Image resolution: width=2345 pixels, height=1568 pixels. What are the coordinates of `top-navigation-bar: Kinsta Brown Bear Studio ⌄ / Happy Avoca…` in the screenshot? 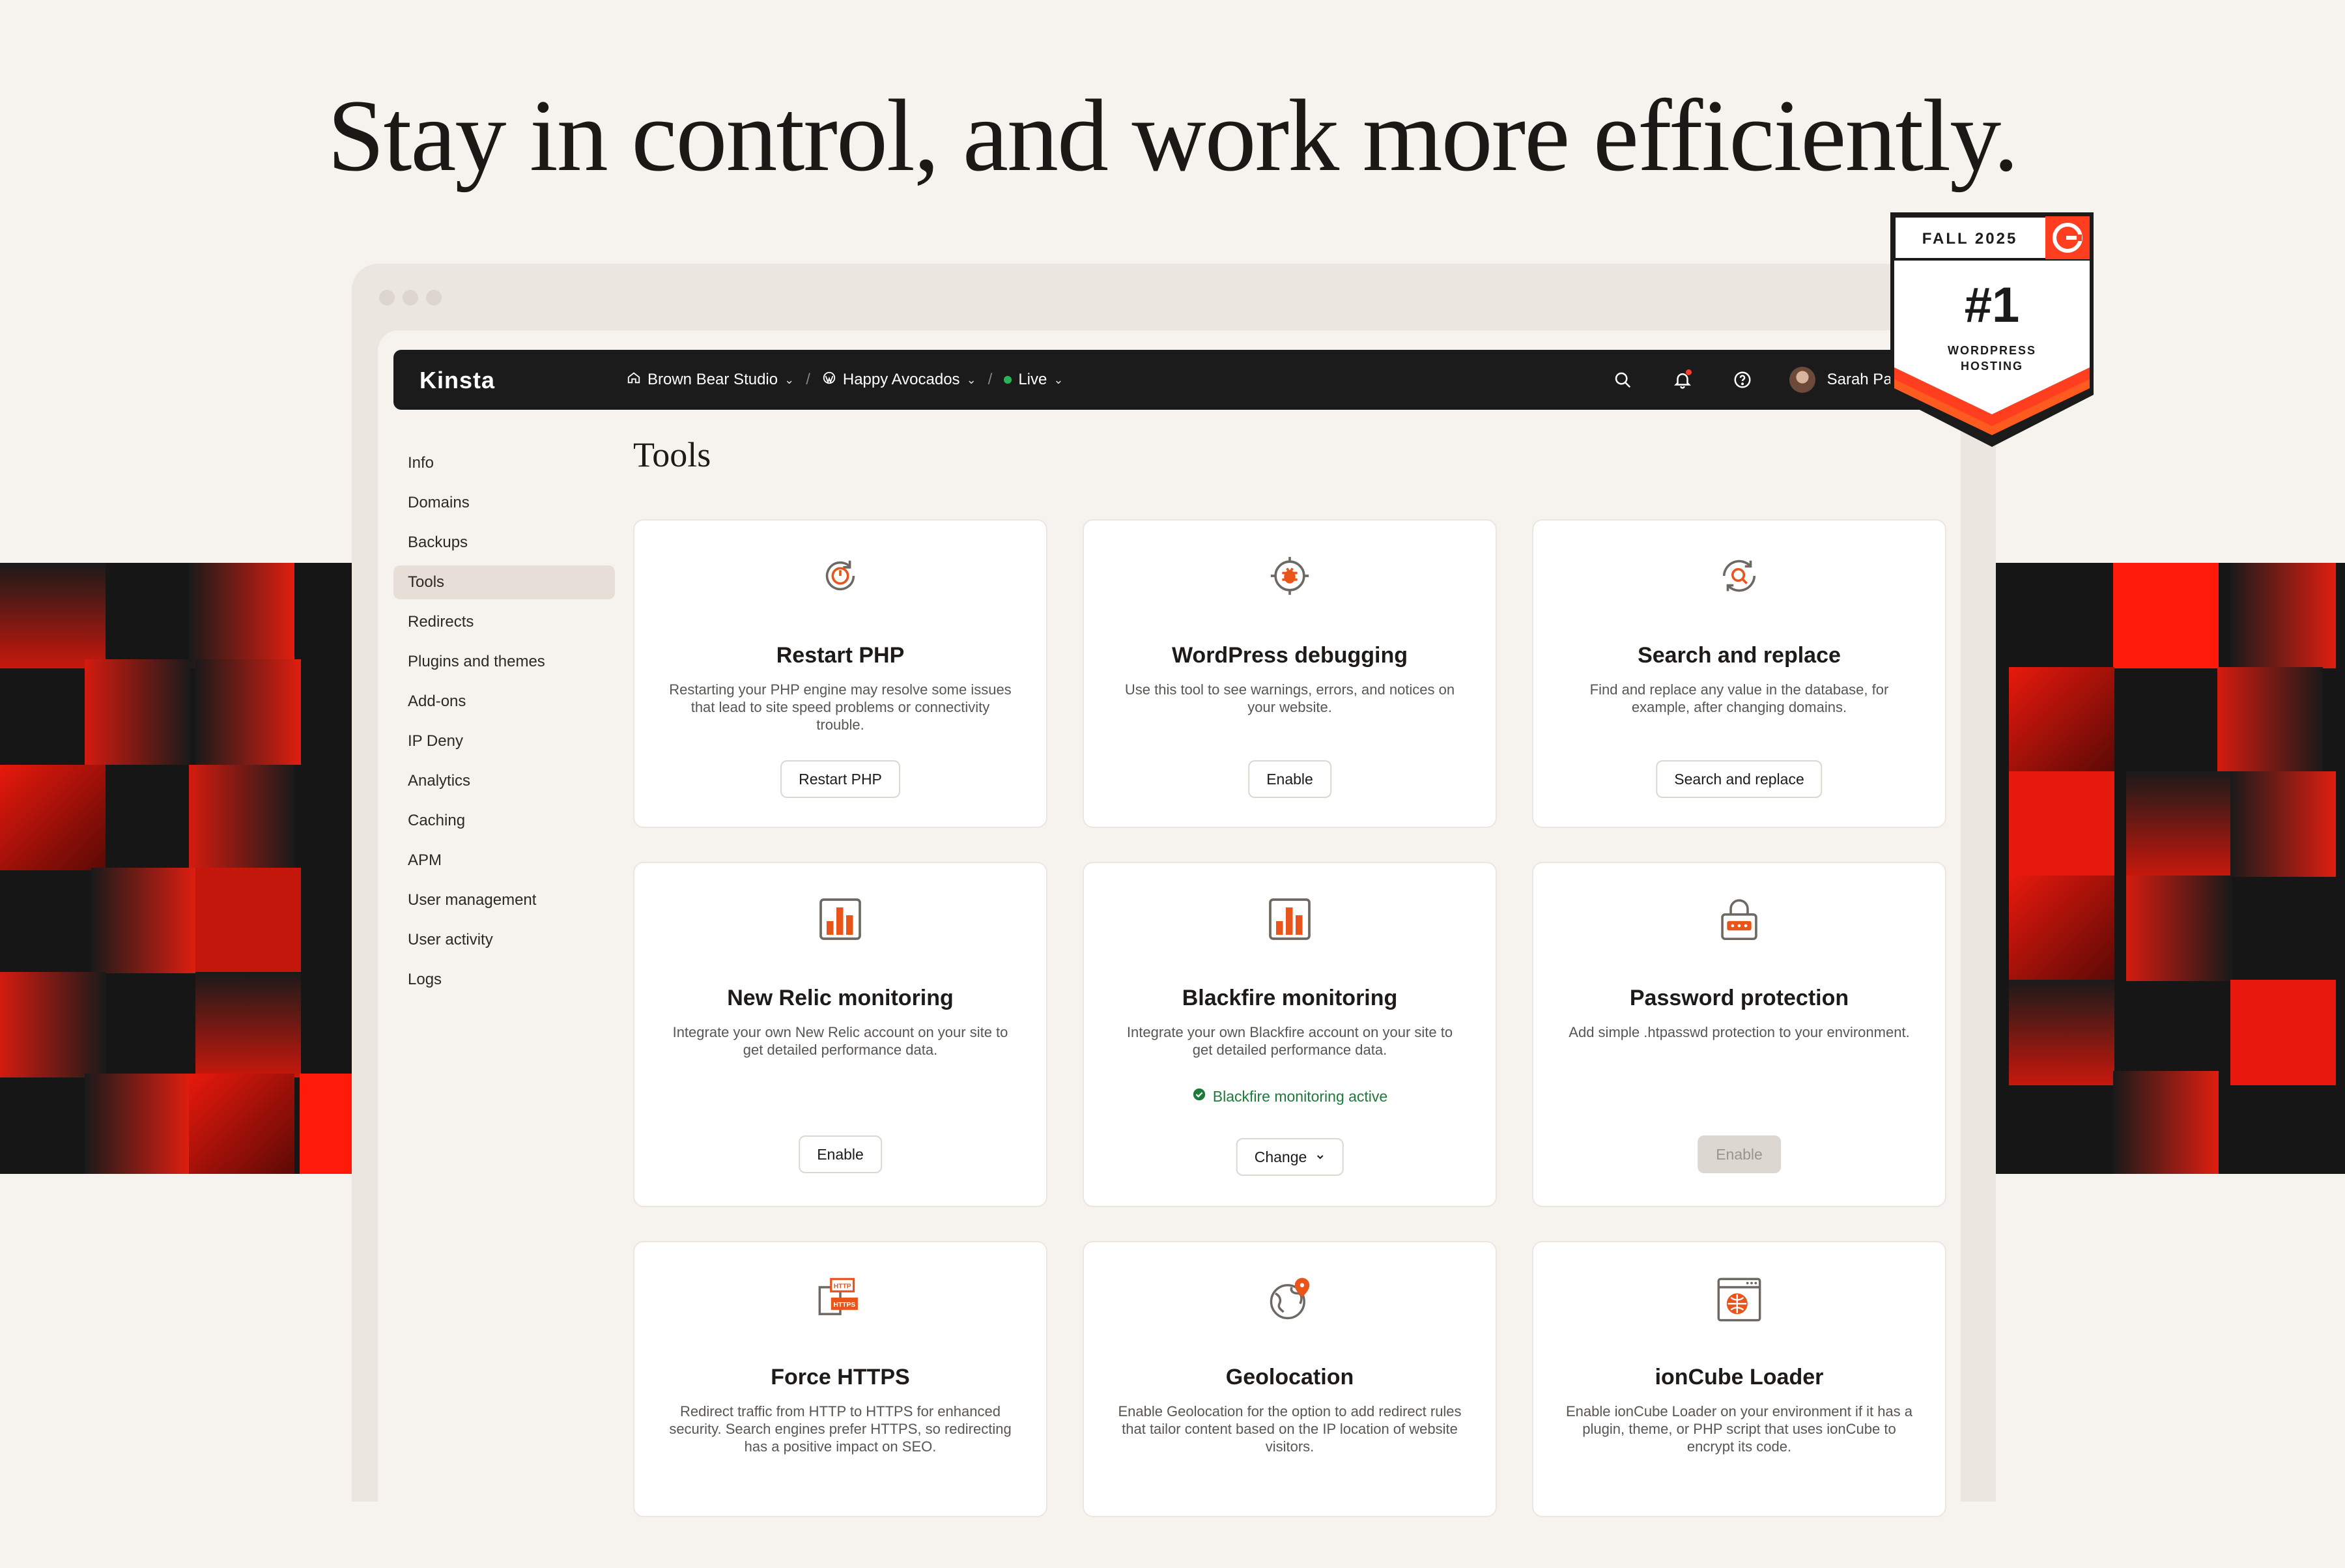 It's located at (1169, 380).